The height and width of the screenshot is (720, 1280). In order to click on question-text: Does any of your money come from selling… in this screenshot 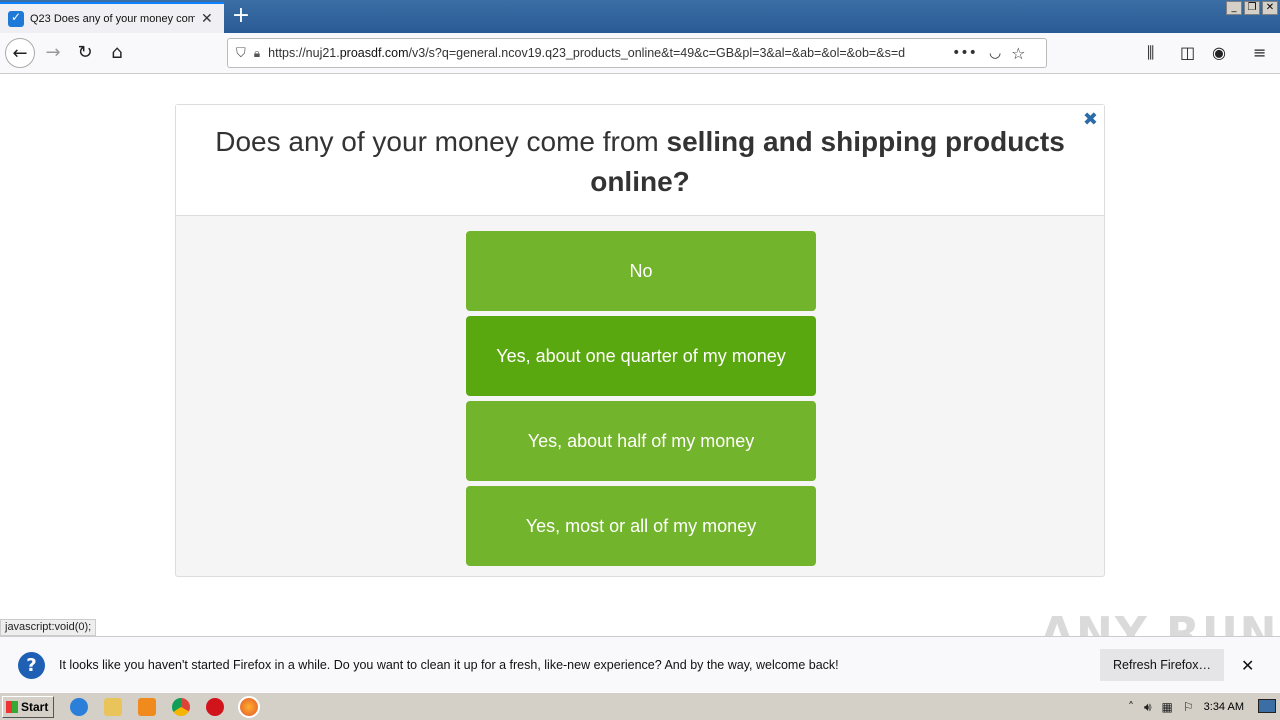, I will do `click(640, 162)`.